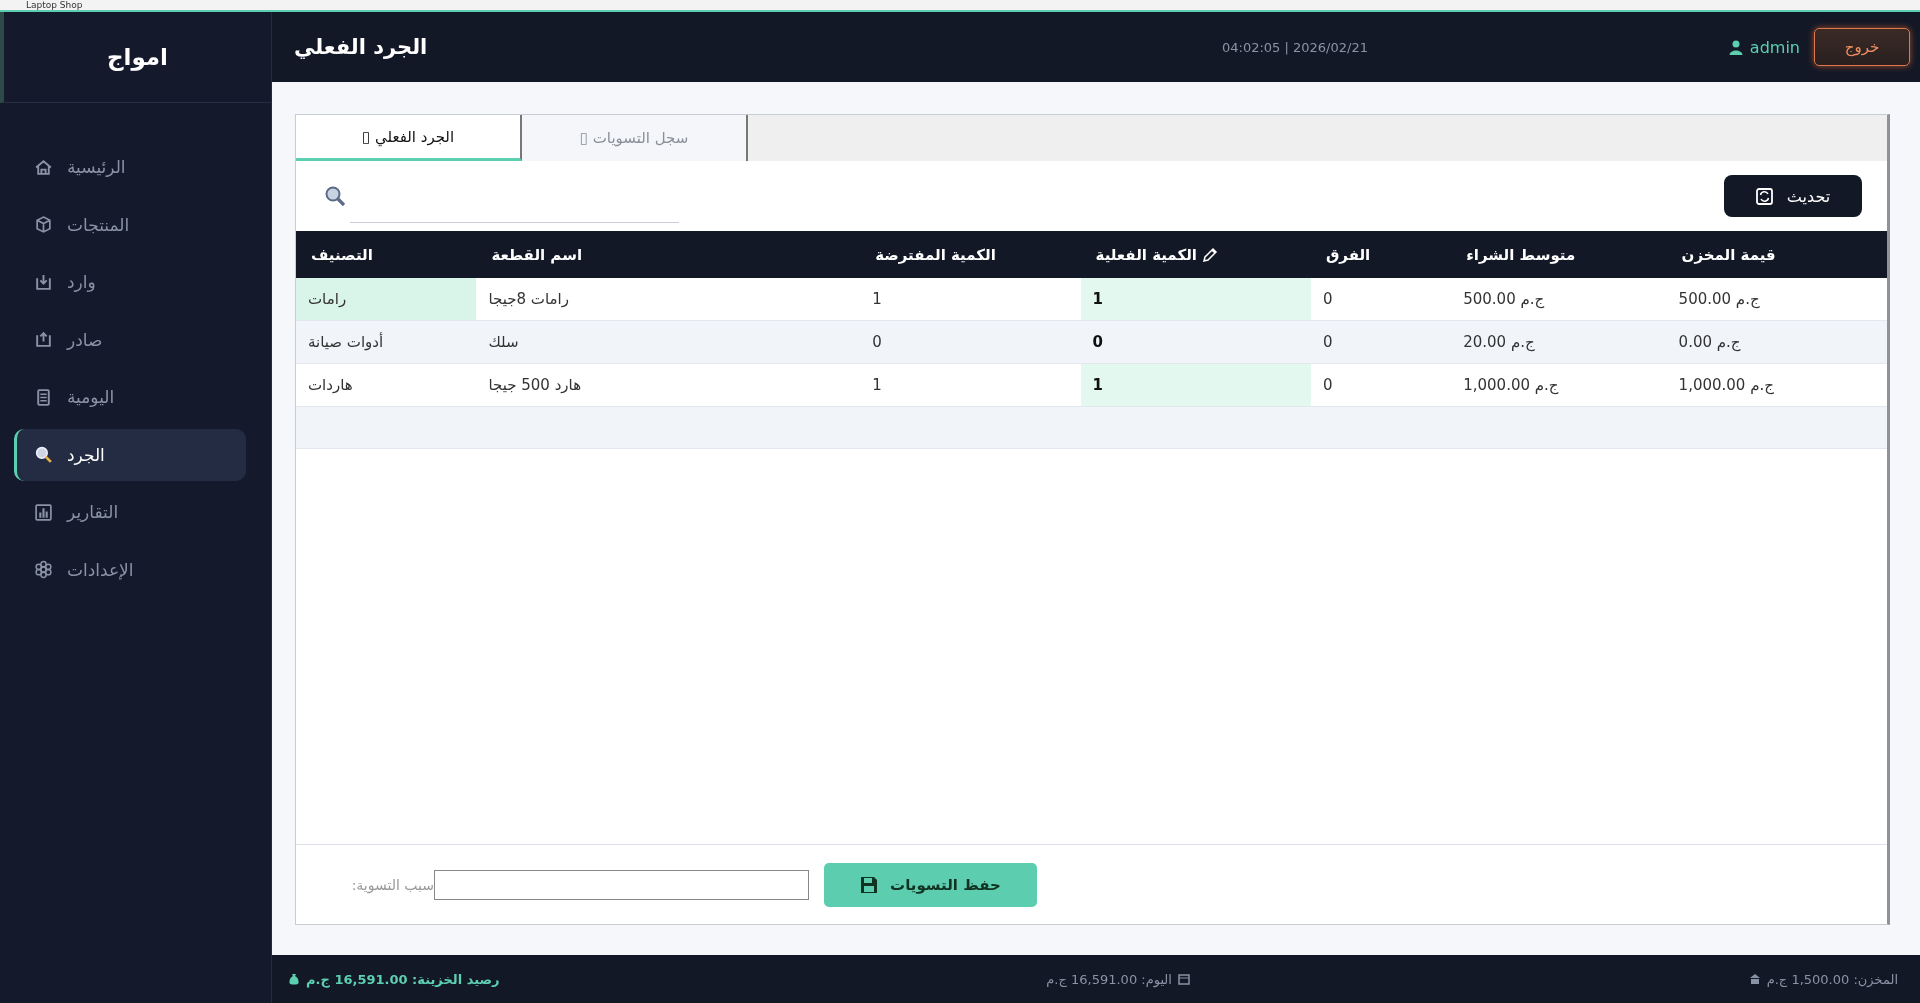 The image size is (1920, 1003). I want to click on sidebar-item: صادر, so click(130, 339).